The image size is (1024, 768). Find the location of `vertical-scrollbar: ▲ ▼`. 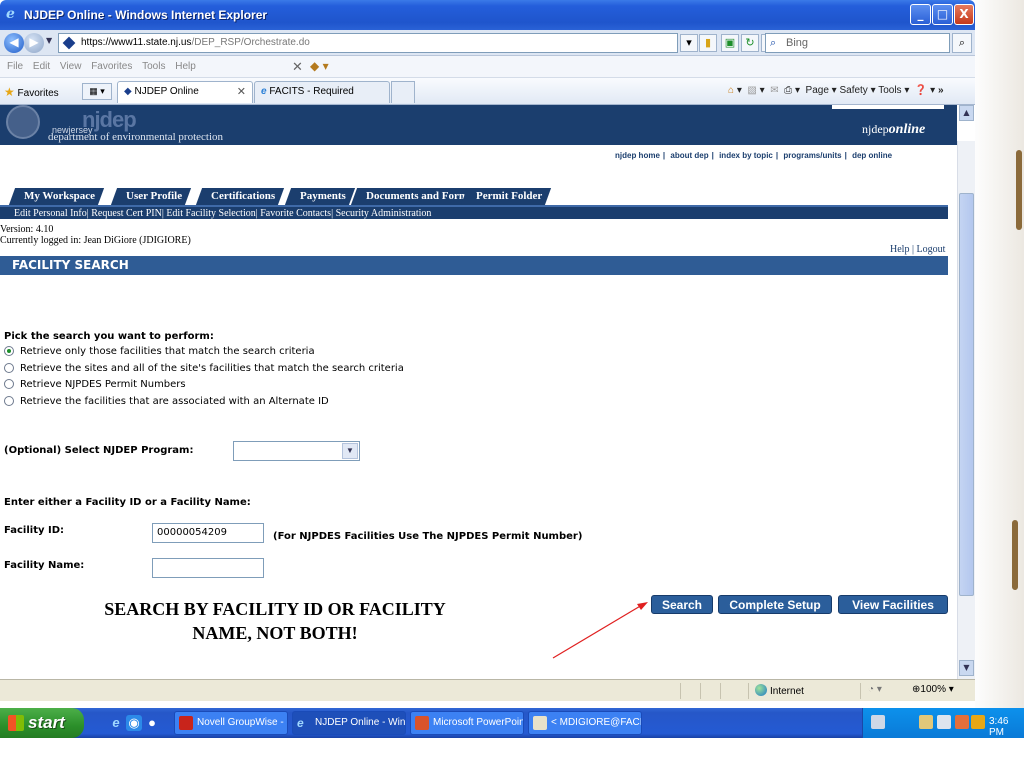

vertical-scrollbar: ▲ ▼ is located at coordinates (966, 392).